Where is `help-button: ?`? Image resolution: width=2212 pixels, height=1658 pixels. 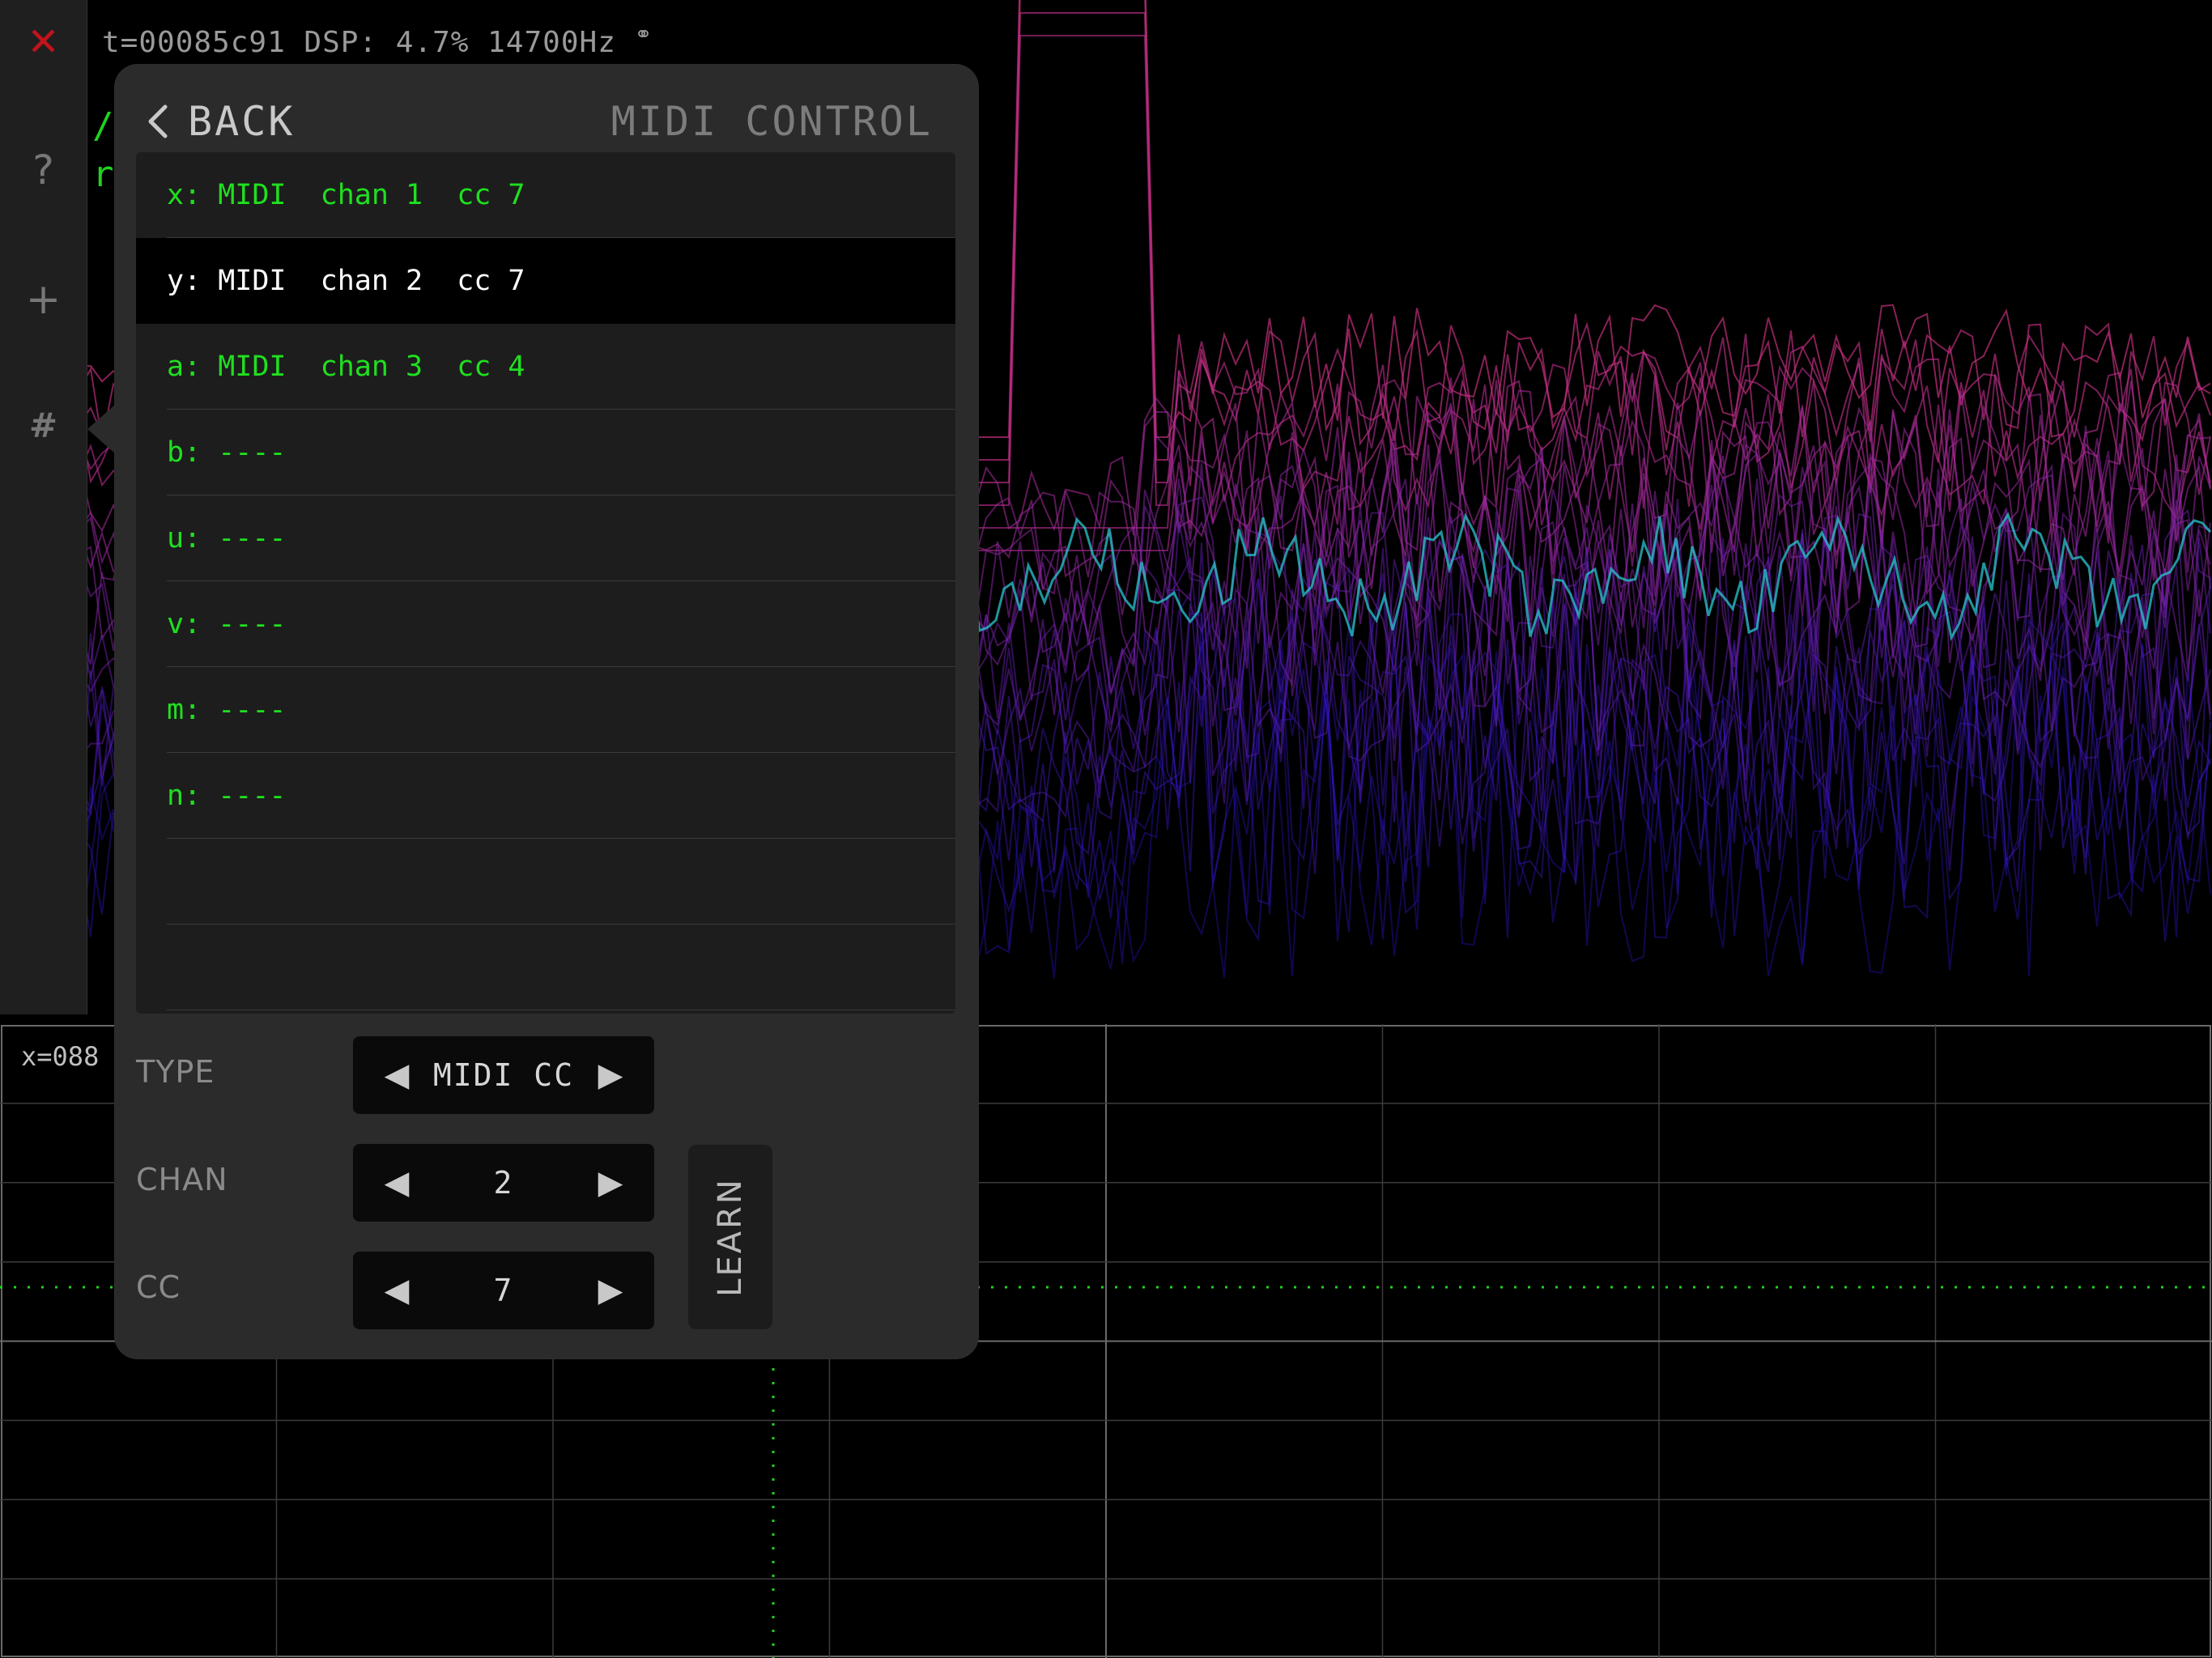 help-button: ? is located at coordinates (43, 170).